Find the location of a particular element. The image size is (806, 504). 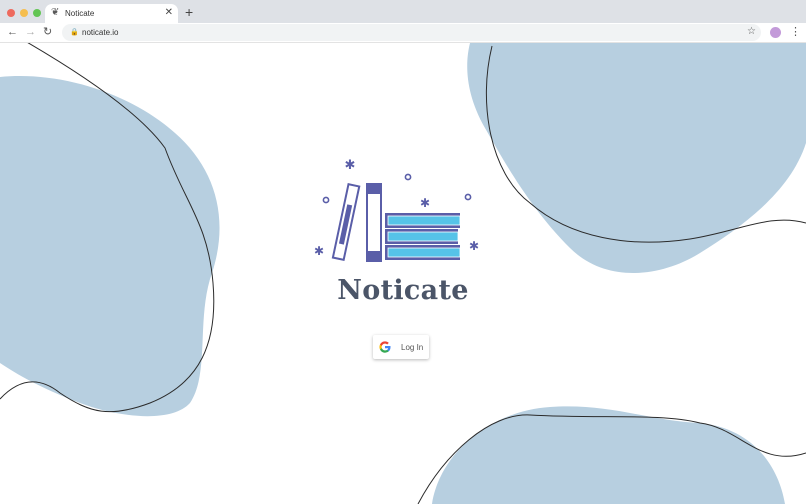

feather-icon: ❦ is located at coordinates (55, 12).